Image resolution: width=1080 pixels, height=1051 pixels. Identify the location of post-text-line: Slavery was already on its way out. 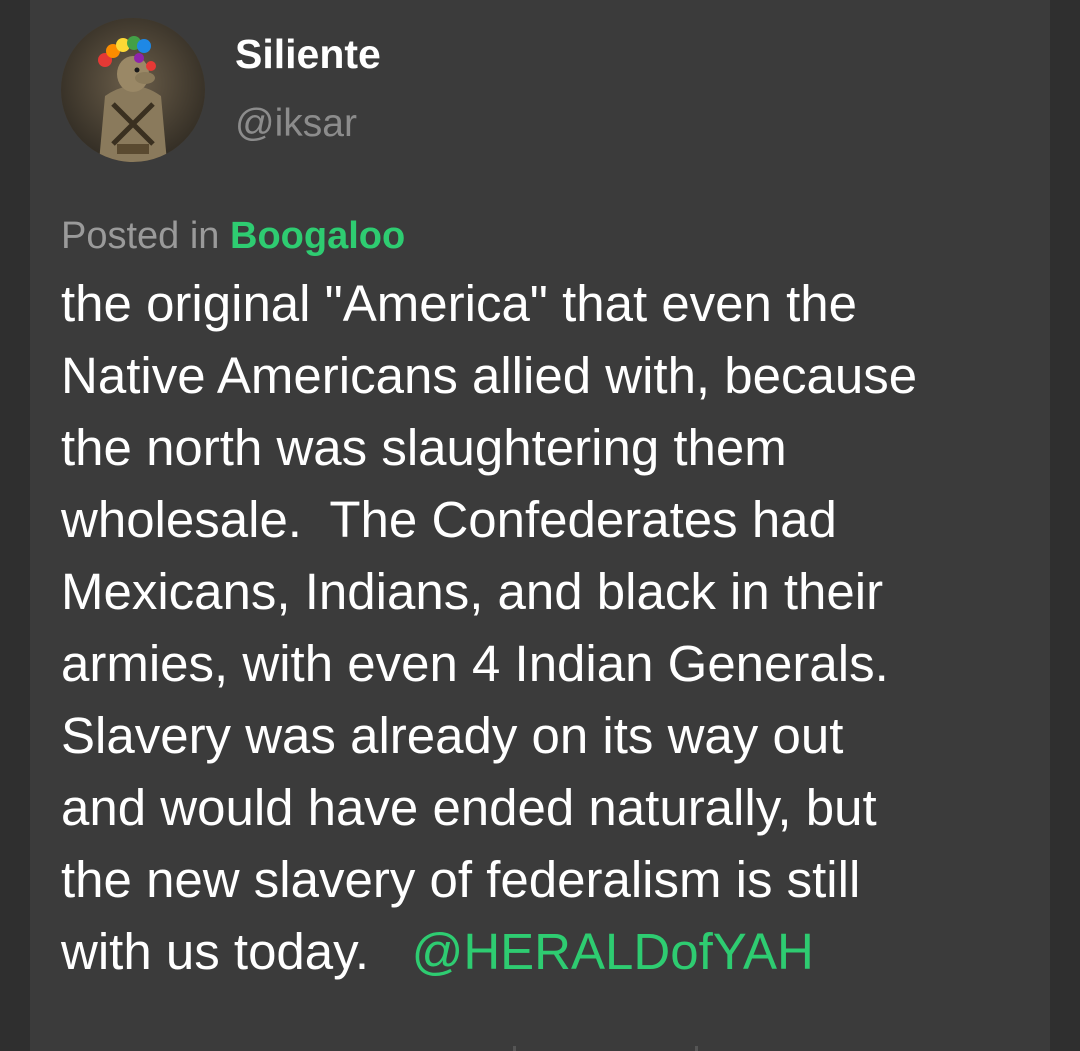
(452, 735).